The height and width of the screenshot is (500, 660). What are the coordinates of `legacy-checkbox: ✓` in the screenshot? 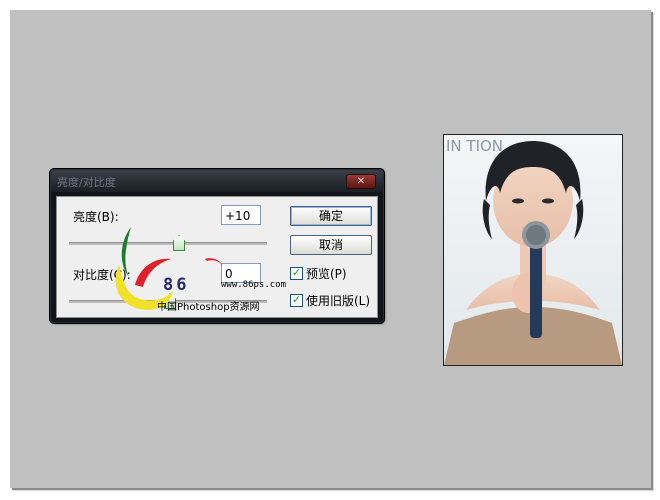 It's located at (296, 300).